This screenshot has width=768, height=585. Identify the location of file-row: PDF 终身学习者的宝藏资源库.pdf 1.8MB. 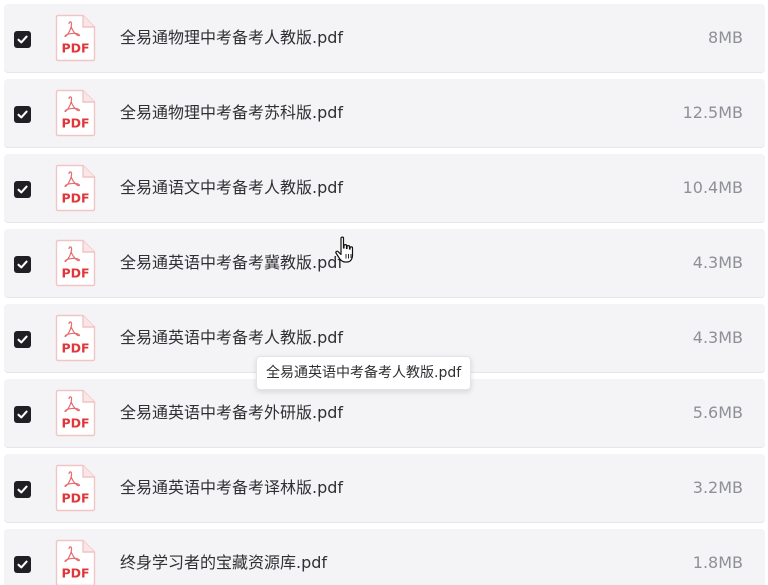
(384, 557).